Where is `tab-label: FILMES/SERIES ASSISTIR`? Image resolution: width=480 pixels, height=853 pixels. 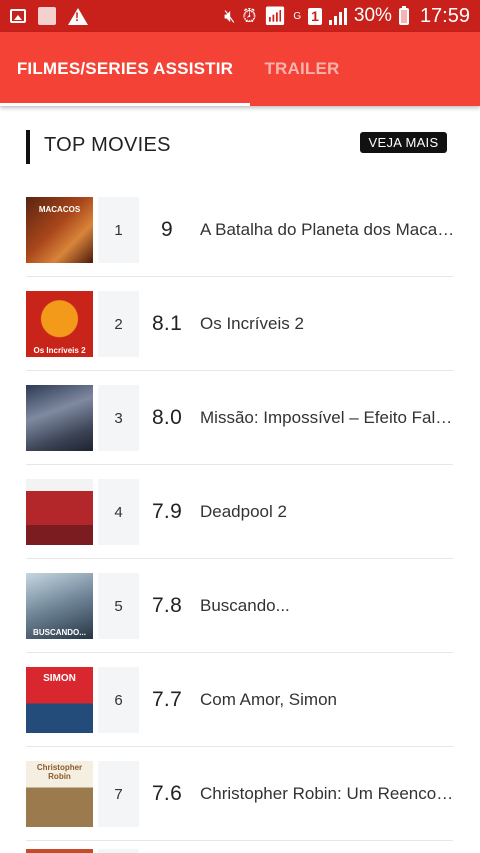
tab-label: FILMES/SERIES ASSISTIR is located at coordinates (125, 68).